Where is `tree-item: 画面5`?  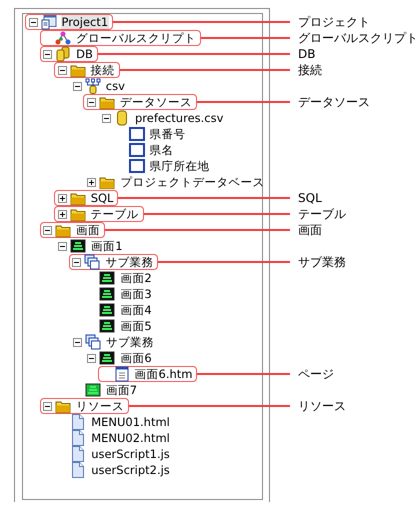 tree-item: 画面5 is located at coordinates (136, 326).